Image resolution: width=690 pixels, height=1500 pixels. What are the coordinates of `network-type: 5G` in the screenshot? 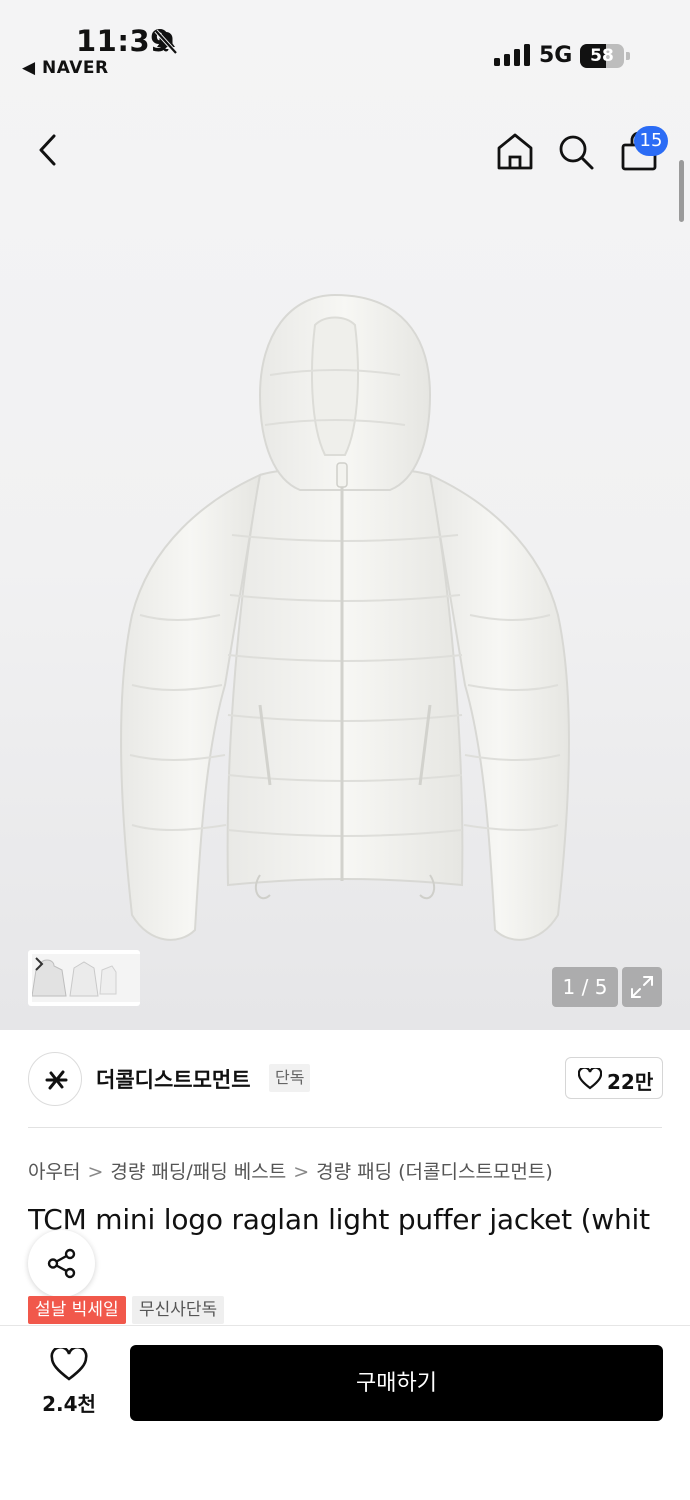 It's located at (556, 55).